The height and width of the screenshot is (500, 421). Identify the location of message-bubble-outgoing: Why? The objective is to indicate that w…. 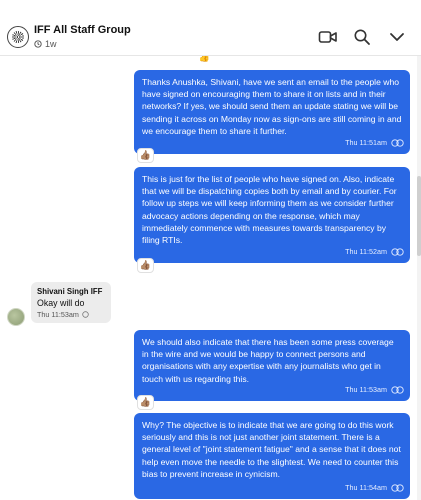
(272, 456).